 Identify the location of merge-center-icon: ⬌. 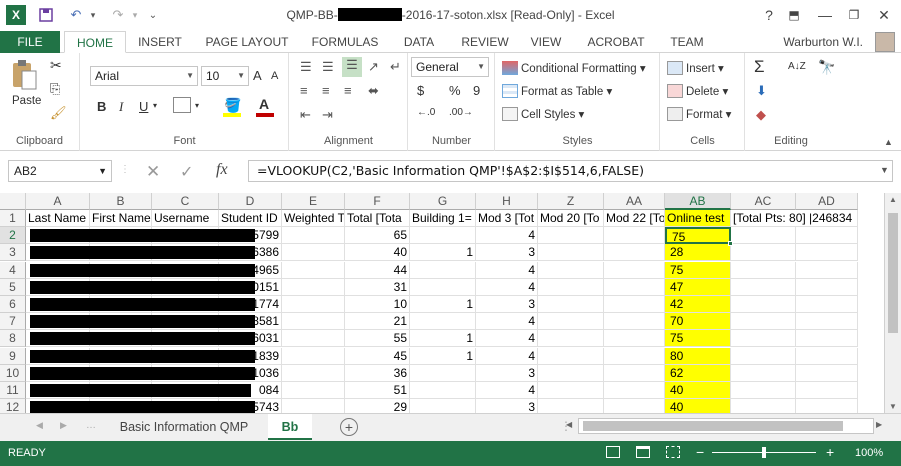
(373, 91).